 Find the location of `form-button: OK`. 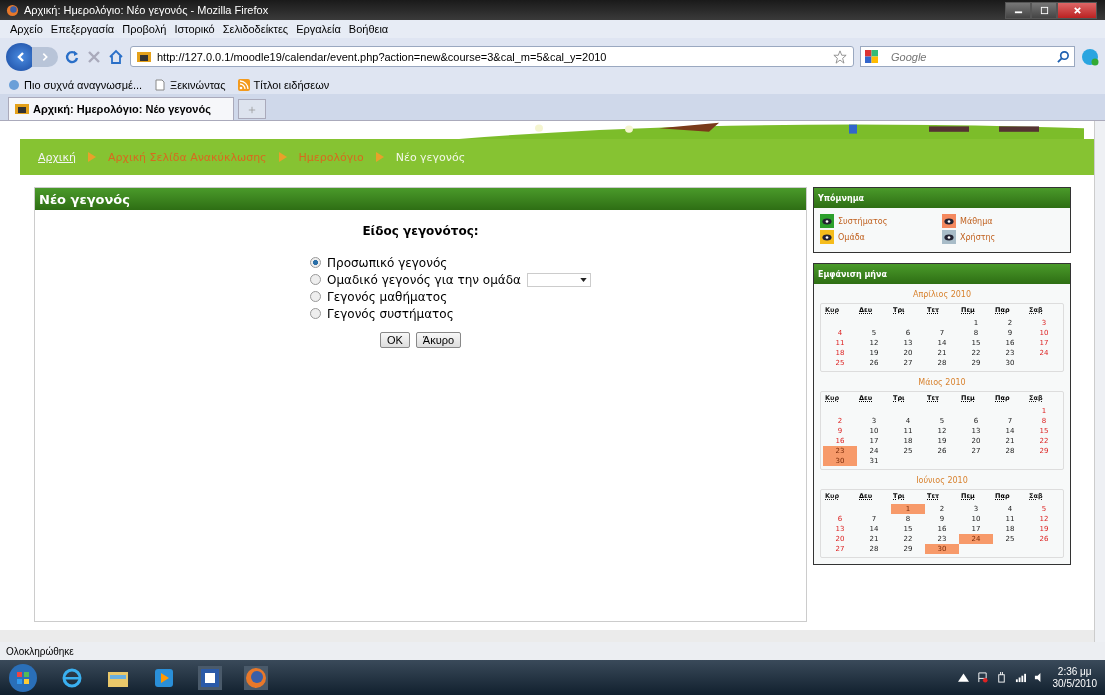

form-button: OK is located at coordinates (394, 340).